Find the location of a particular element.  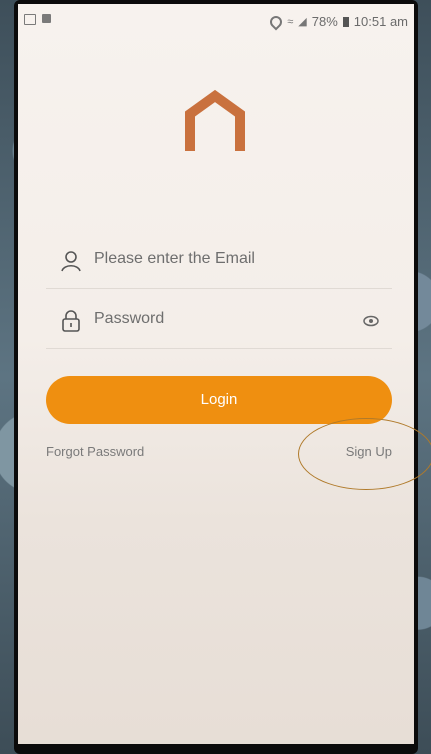

login-button: Login is located at coordinates (219, 400).